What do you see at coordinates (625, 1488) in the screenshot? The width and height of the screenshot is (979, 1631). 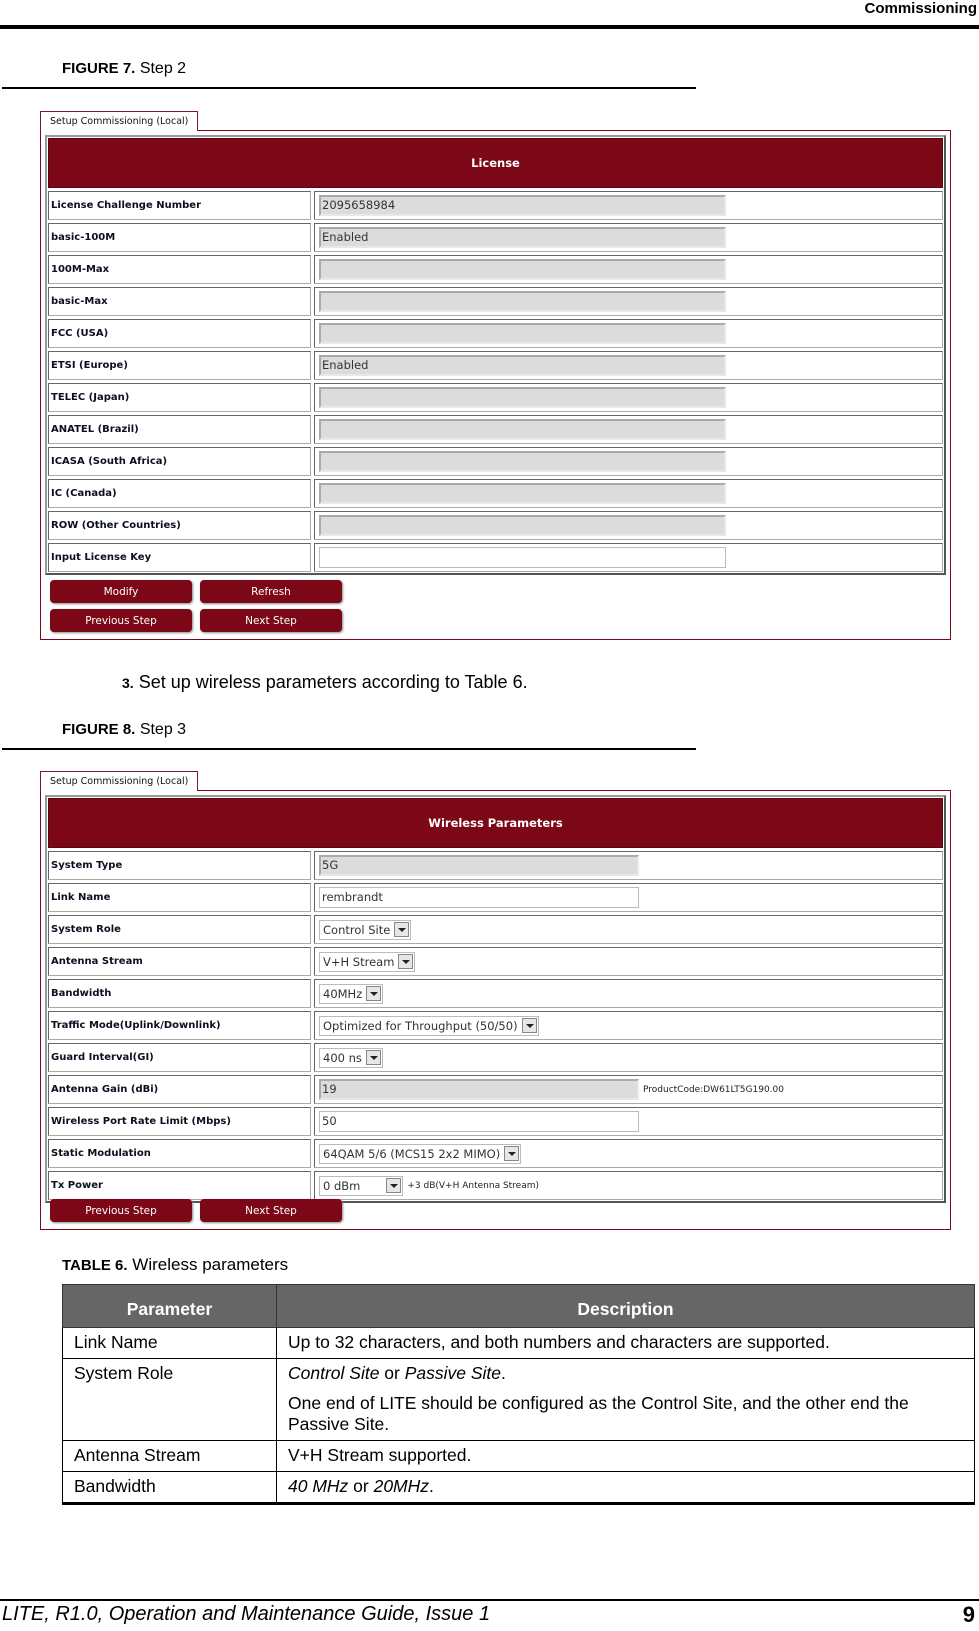 I see `desc-cell: 40 MHz or 20MHz.` at bounding box center [625, 1488].